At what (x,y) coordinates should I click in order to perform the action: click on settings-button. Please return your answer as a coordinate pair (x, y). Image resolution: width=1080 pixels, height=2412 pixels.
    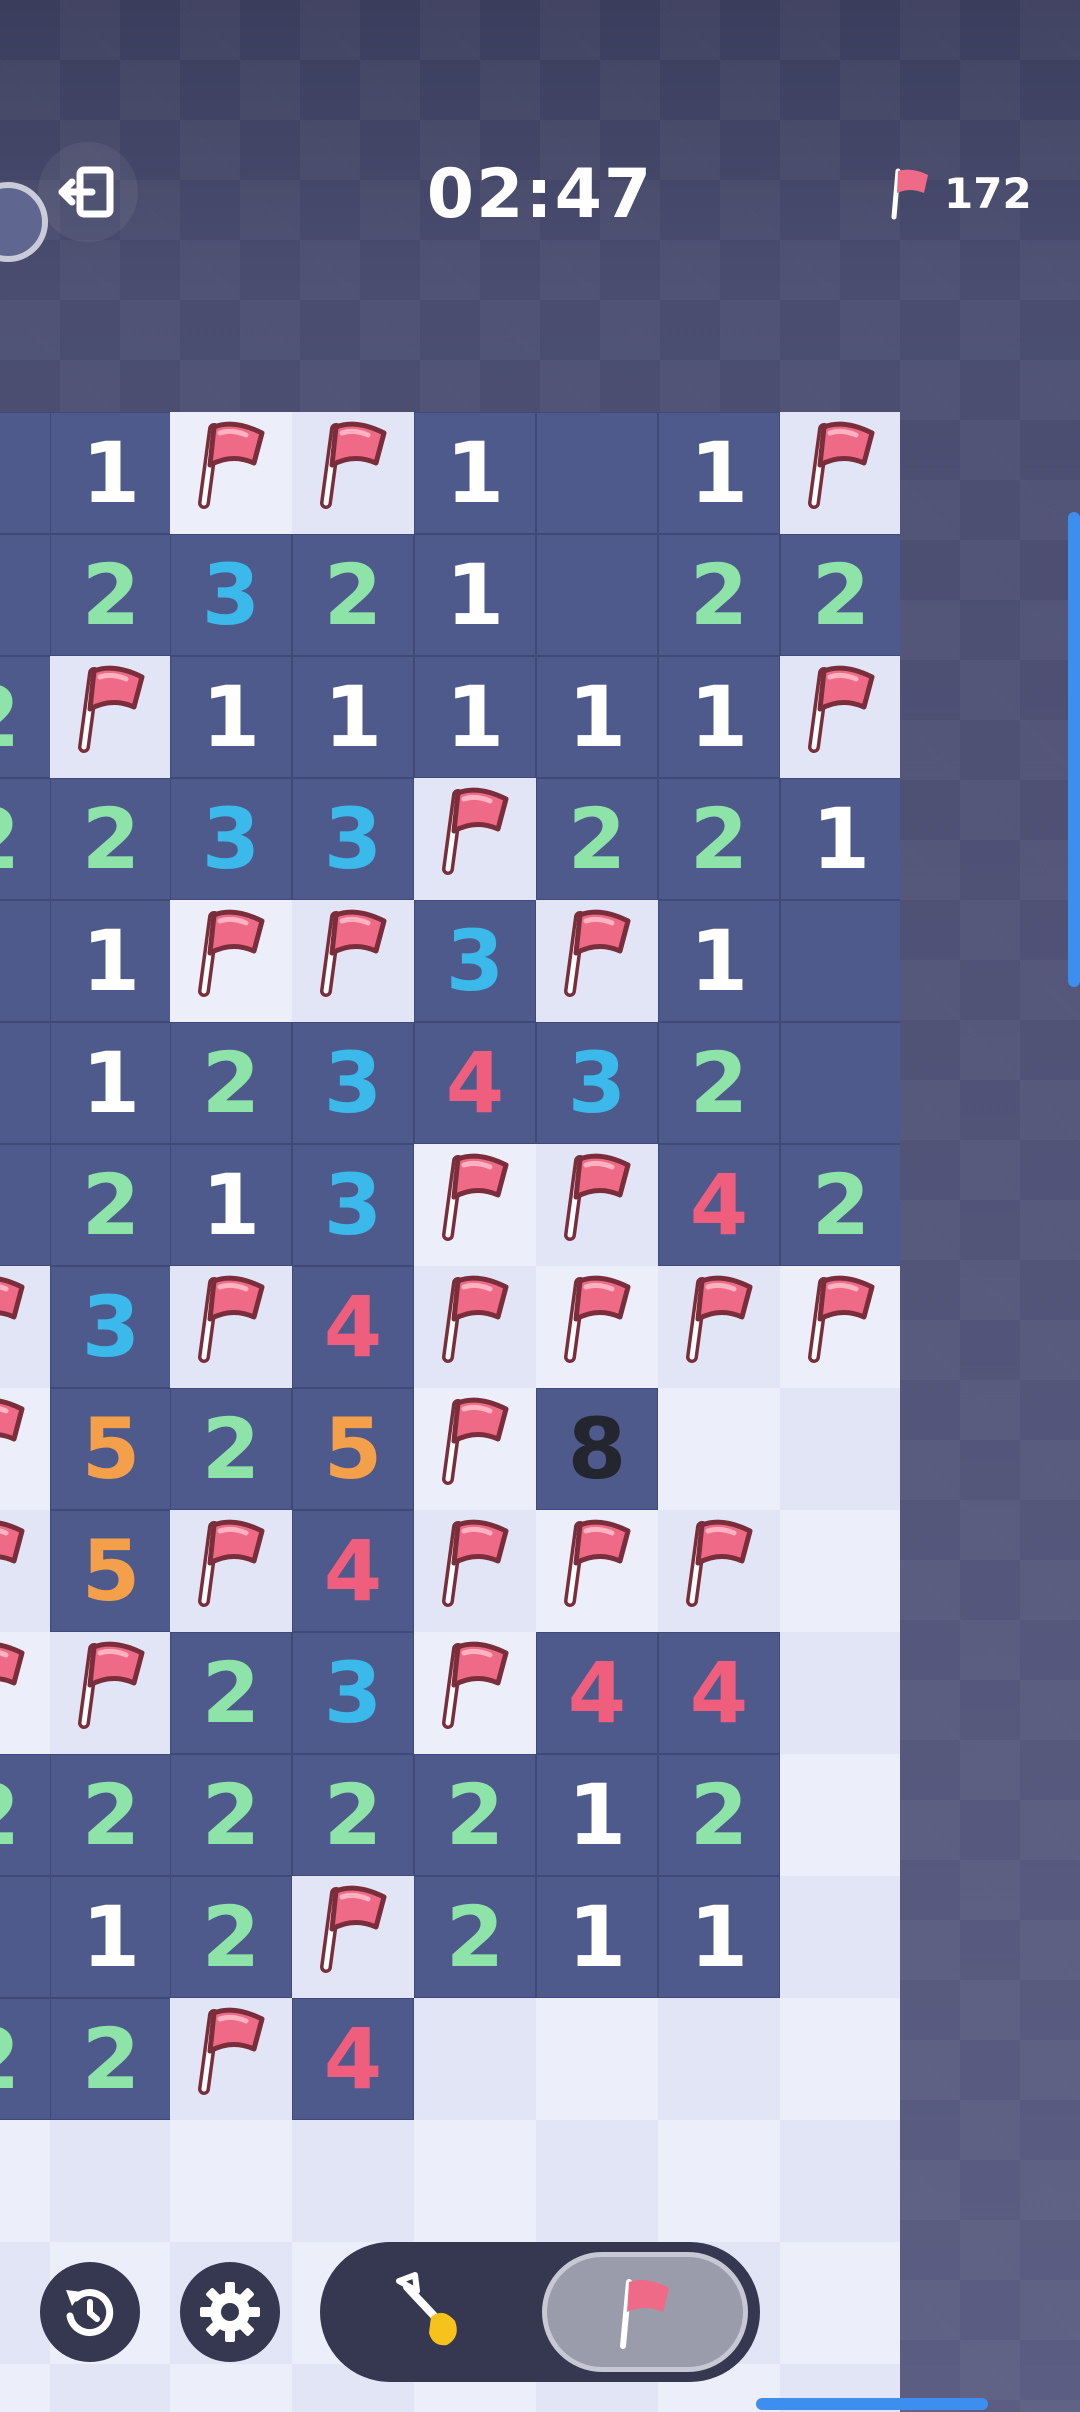
    Looking at the image, I should click on (230, 2312).